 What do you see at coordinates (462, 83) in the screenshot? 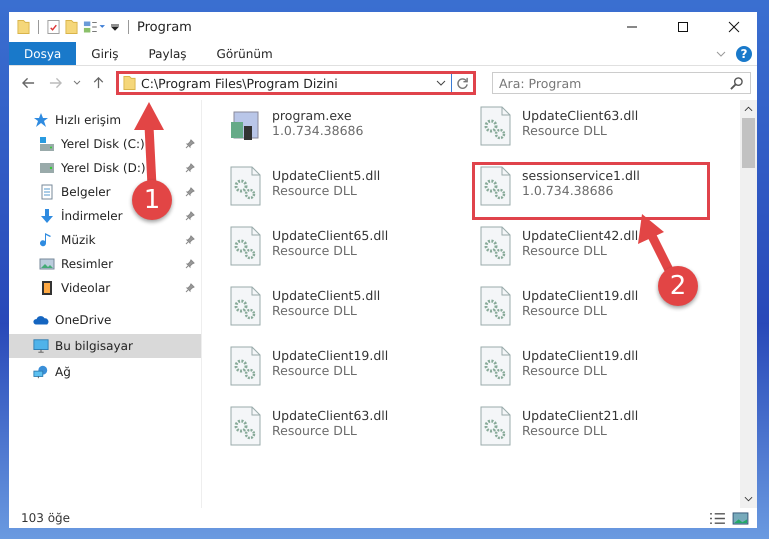
I see `refresh-icon` at bounding box center [462, 83].